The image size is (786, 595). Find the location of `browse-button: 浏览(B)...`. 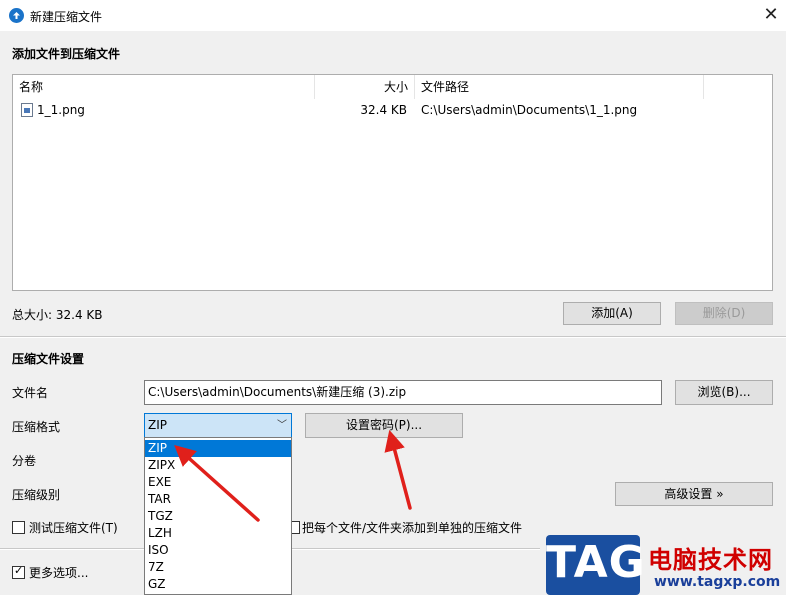

browse-button: 浏览(B)... is located at coordinates (724, 392).